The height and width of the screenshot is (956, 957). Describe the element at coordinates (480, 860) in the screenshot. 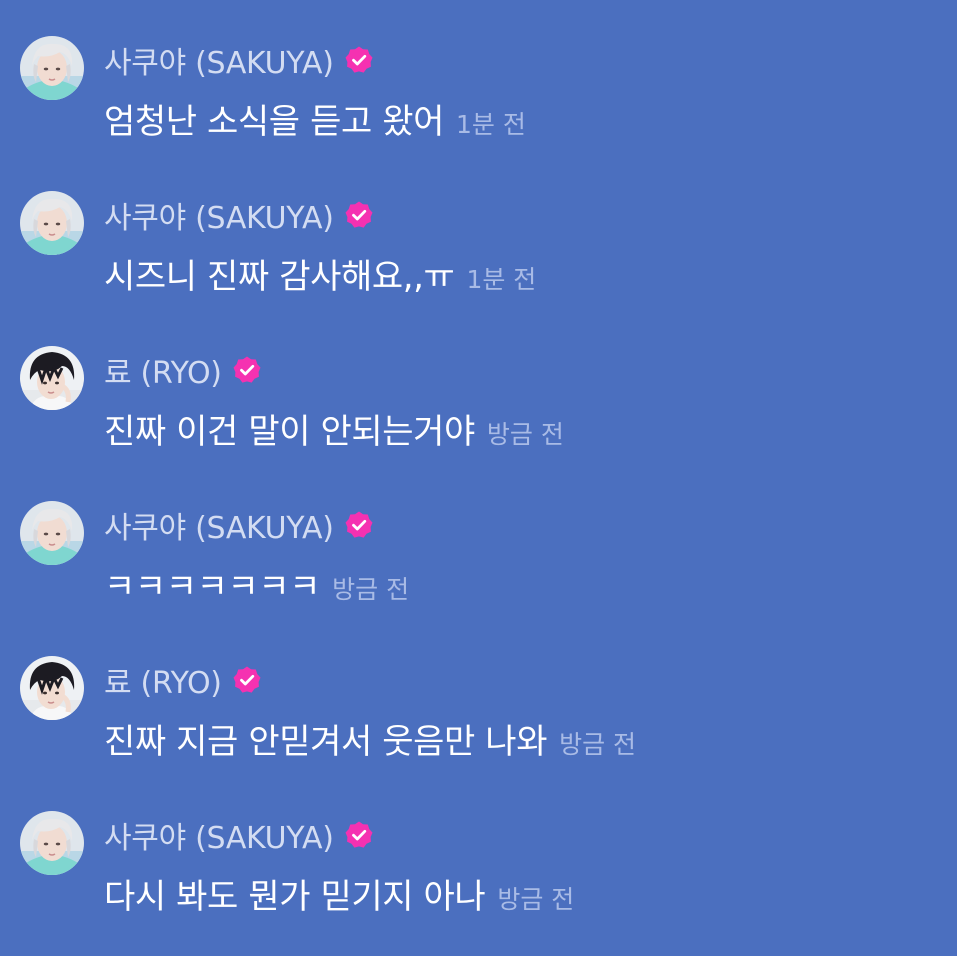

I see `chat-message: 사쿠야 (SAKUYA) 다시 봐도 뭔가 믿기지 아나 방금 전` at that location.